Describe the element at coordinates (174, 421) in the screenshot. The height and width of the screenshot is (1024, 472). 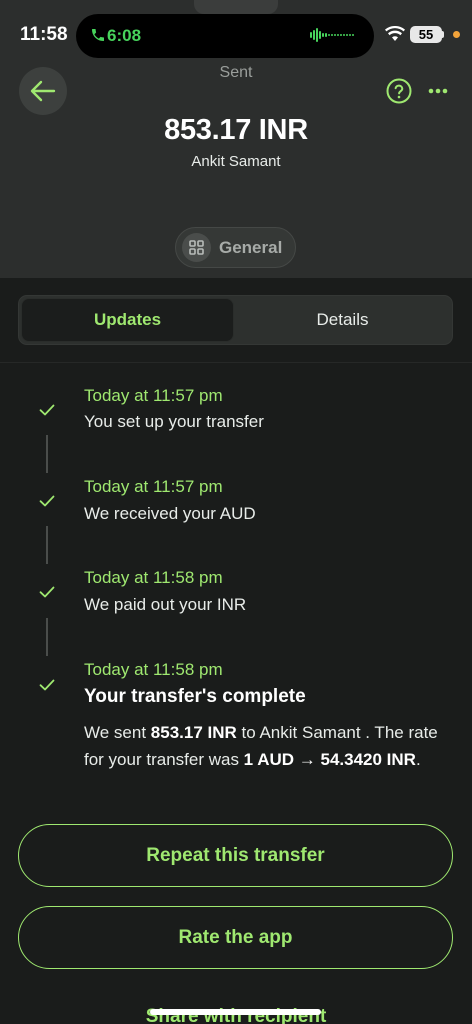
I see `step-text: You set up your transfer` at that location.